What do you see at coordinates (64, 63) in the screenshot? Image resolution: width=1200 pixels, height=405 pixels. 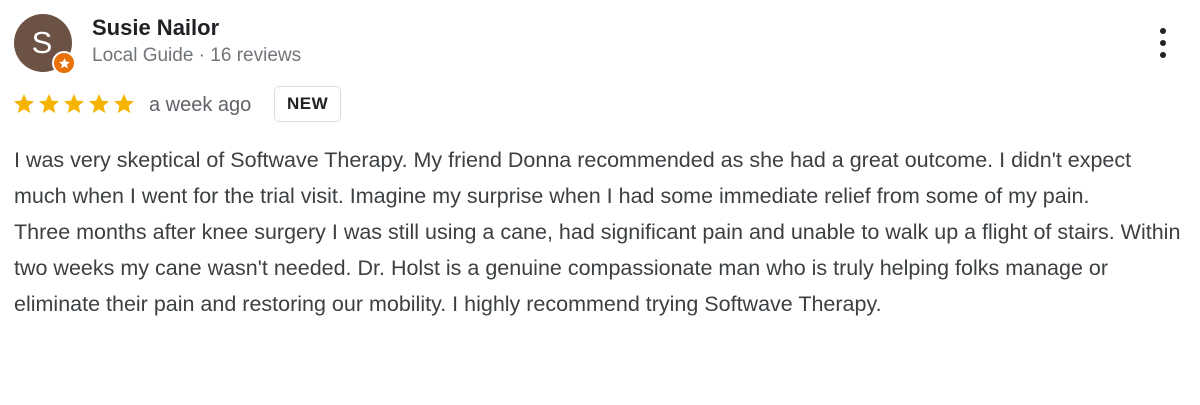 I see `local-guide-badge-icon` at bounding box center [64, 63].